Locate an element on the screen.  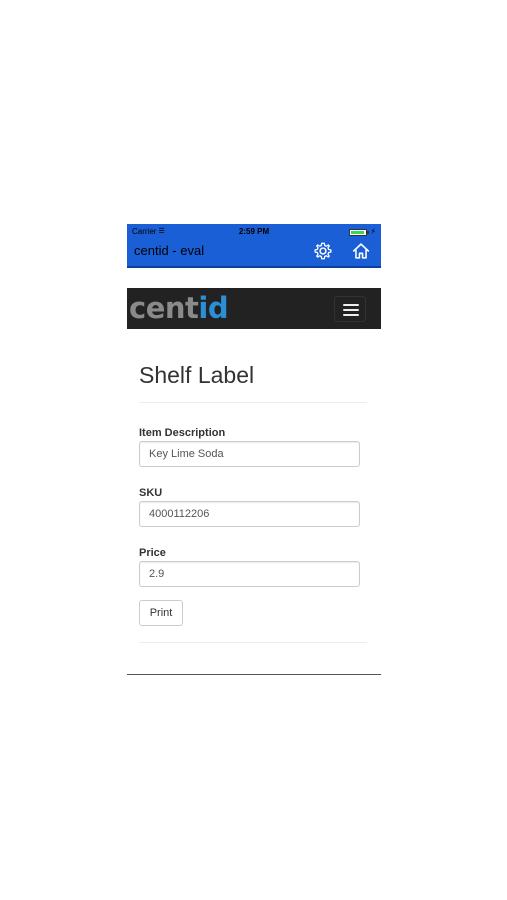
price-input is located at coordinates (249, 574).